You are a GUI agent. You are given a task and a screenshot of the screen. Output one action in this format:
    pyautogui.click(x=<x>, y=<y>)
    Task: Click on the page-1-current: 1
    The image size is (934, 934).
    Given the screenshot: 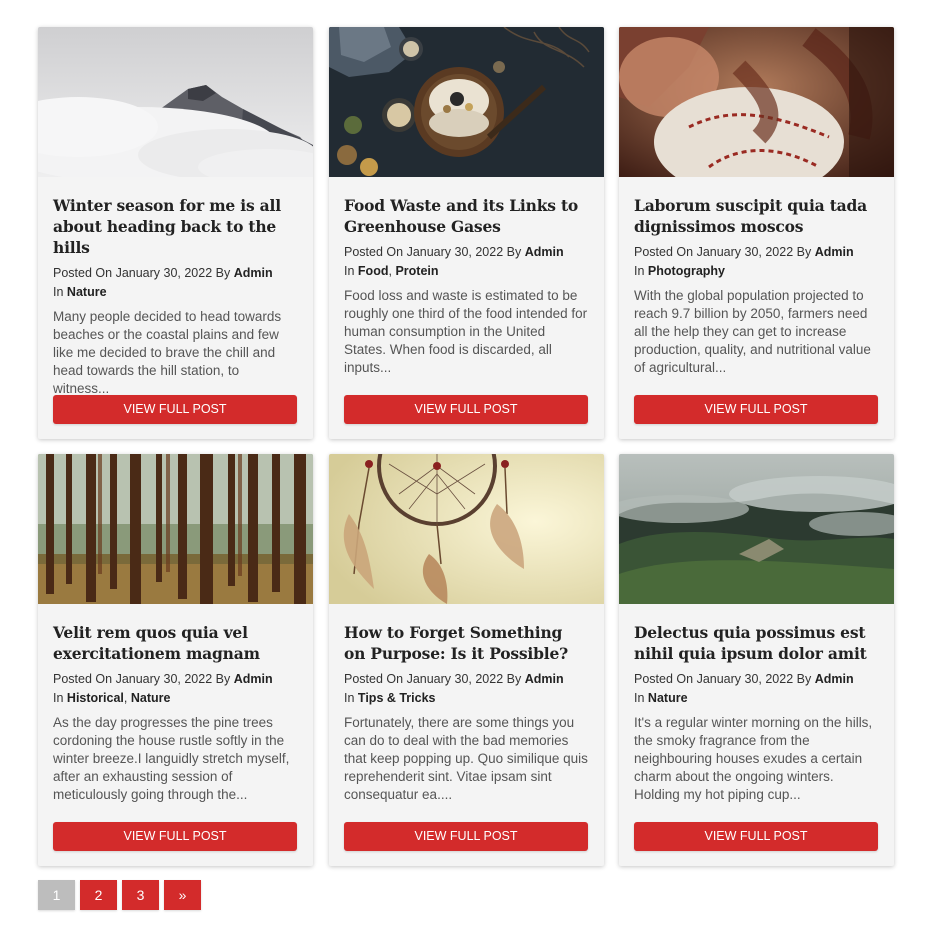 What is the action you would take?
    pyautogui.click(x=56, y=895)
    